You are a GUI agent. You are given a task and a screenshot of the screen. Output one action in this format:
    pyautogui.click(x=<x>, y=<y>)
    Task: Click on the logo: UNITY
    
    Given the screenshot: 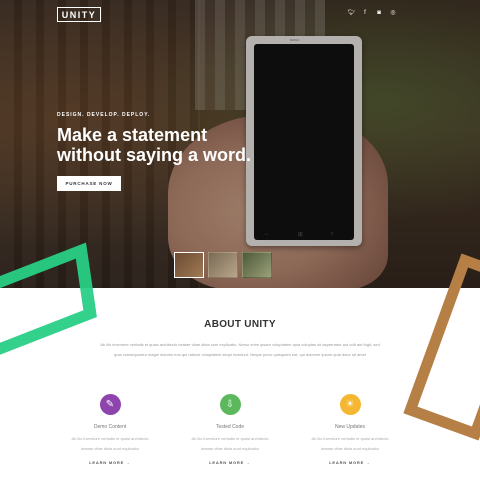 What is the action you would take?
    pyautogui.click(x=79, y=14)
    